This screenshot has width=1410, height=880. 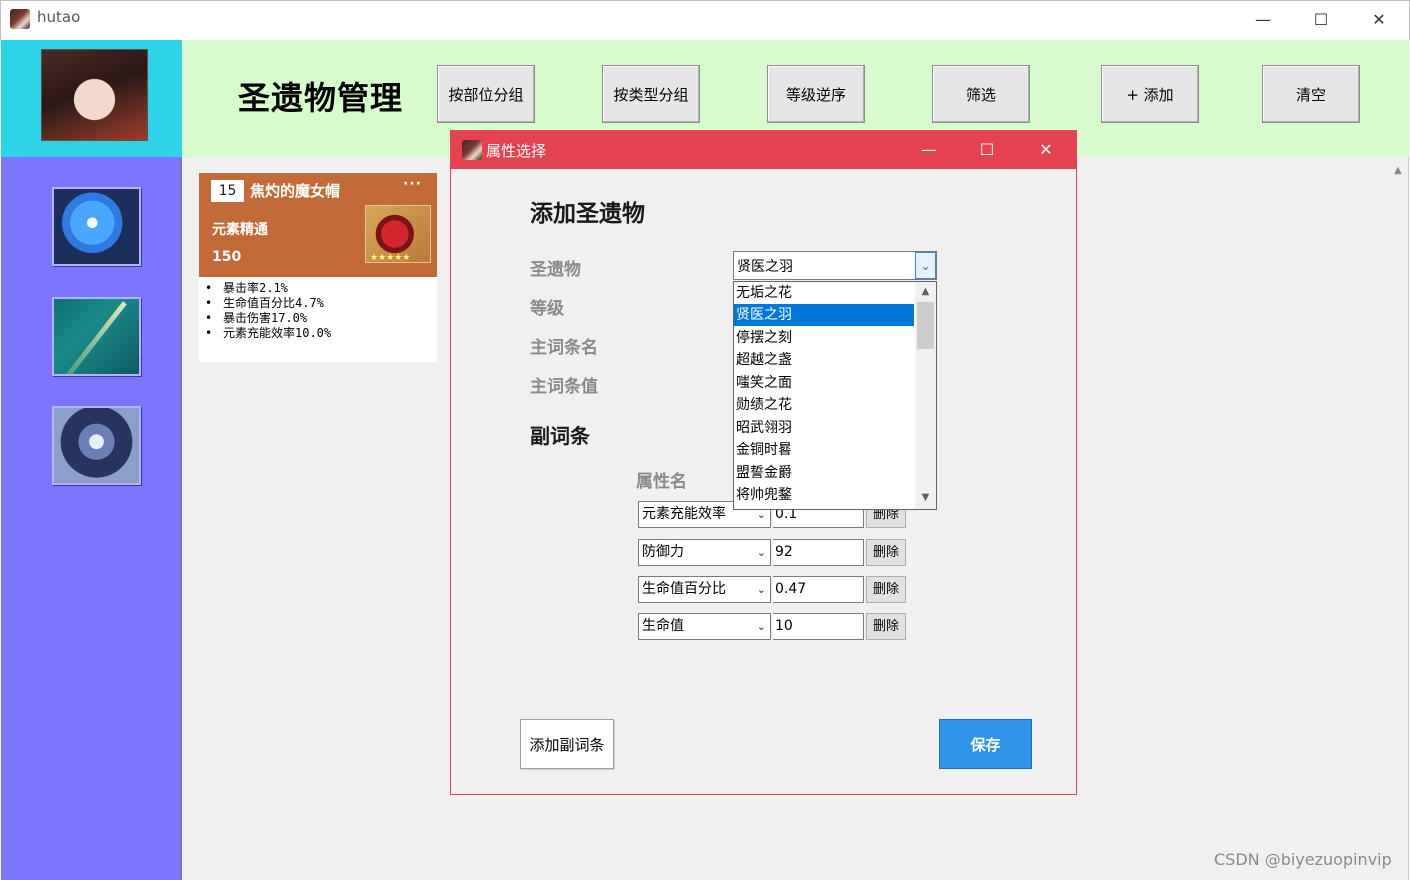 What do you see at coordinates (661, 482) in the screenshot?
I see `attribute-name-column-label: 属性名` at bounding box center [661, 482].